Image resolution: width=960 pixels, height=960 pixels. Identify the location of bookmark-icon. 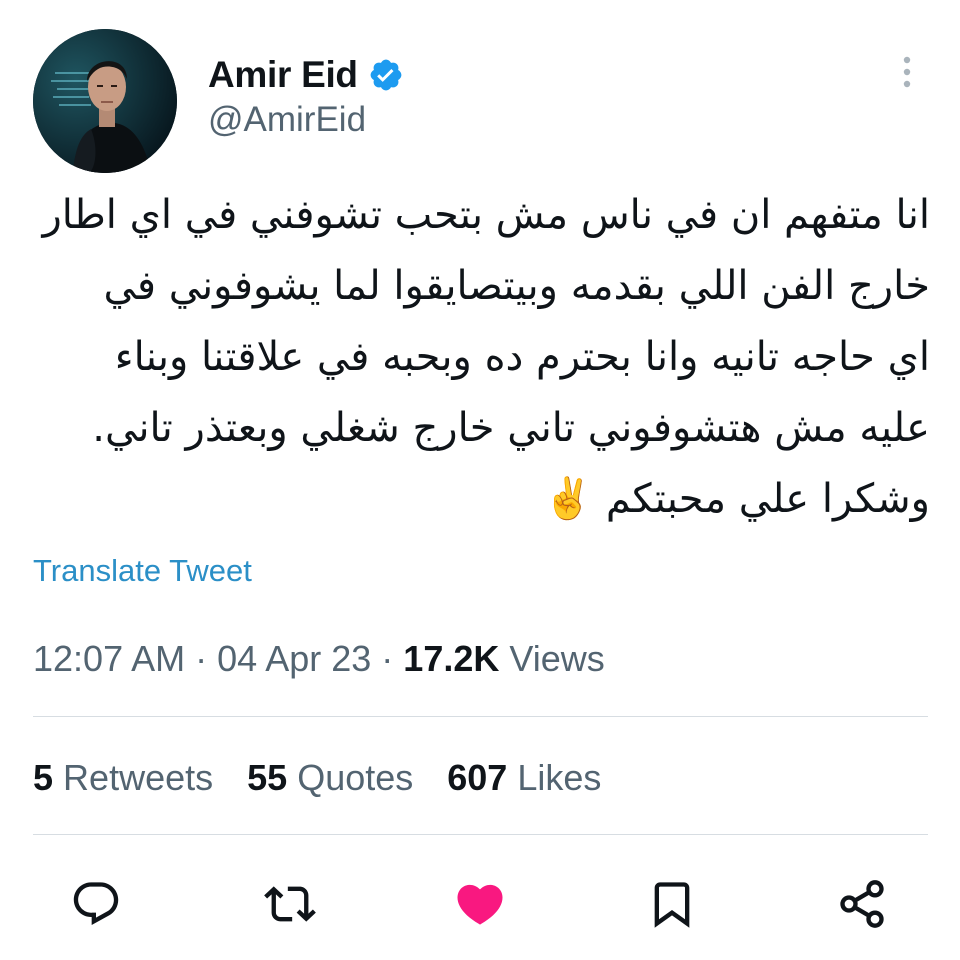
(672, 905).